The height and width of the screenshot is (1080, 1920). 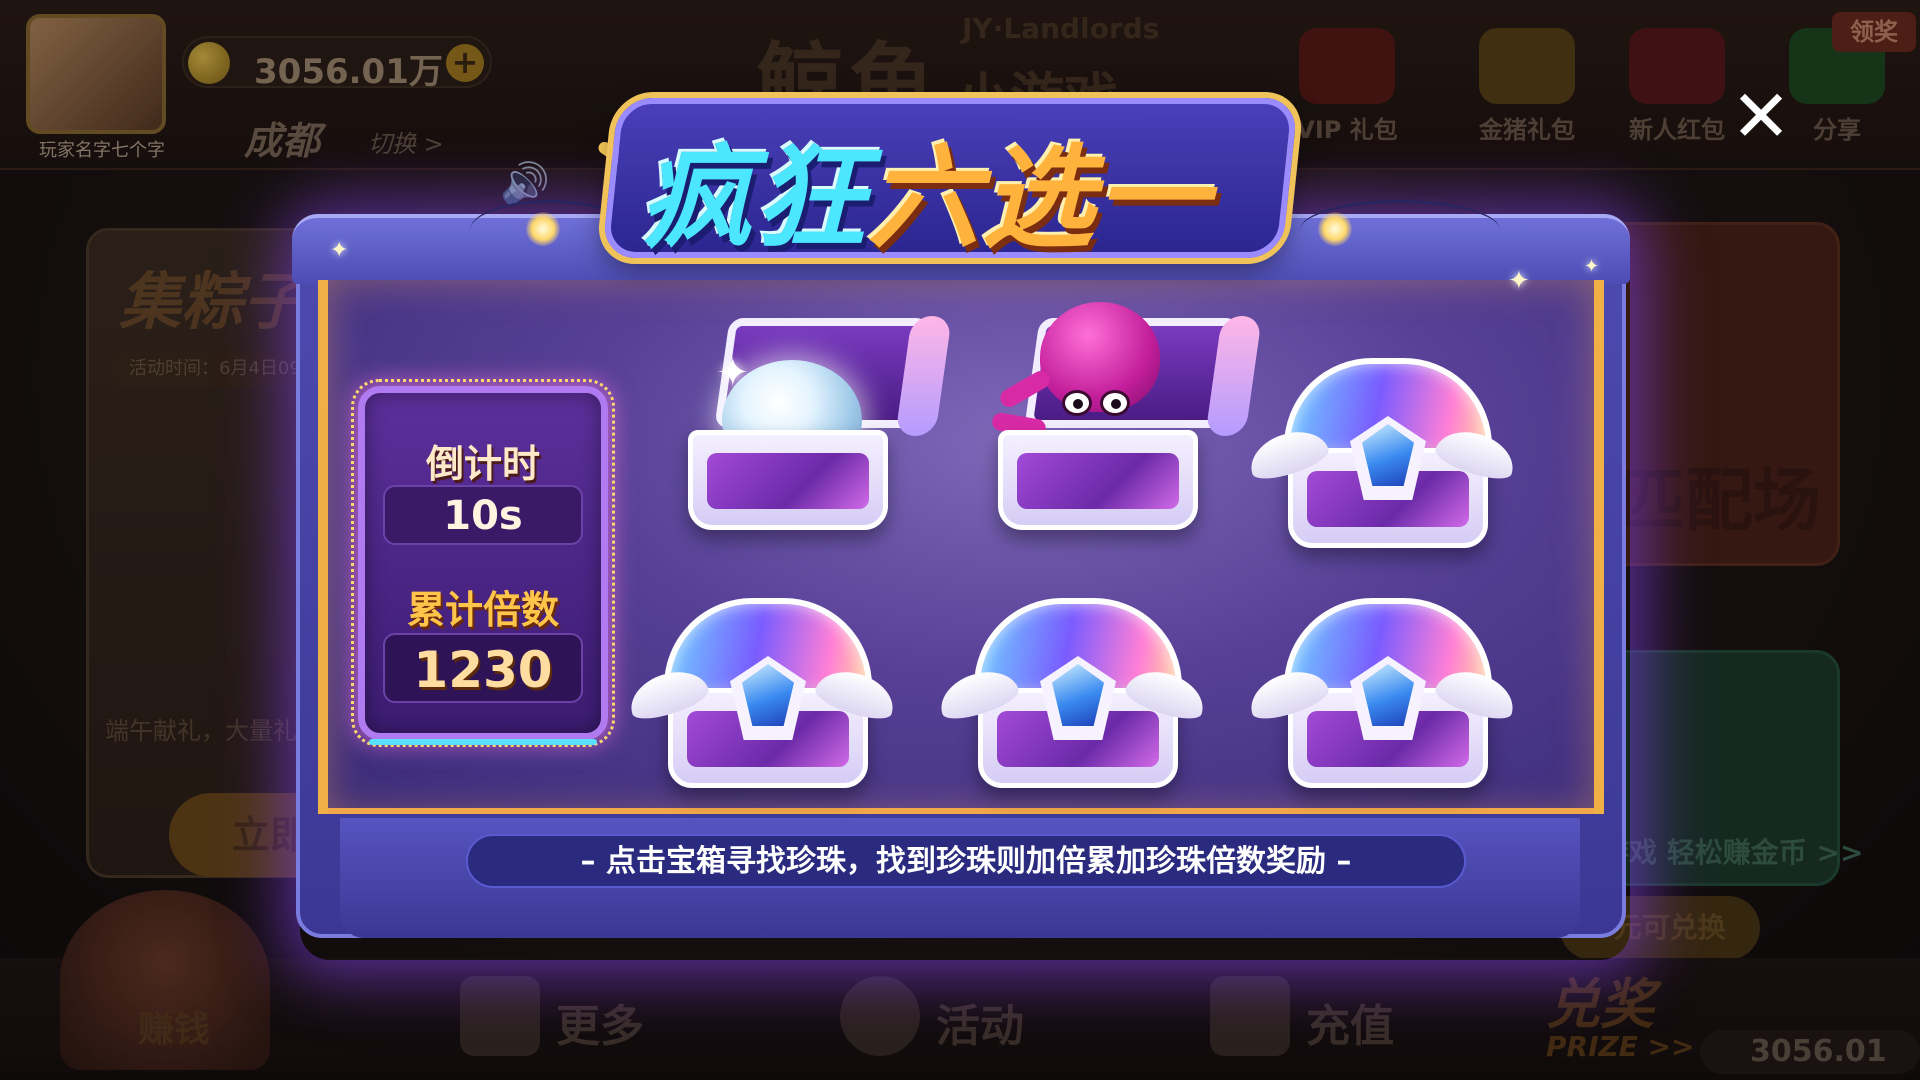 I want to click on multiplier-value: 1230, so click(x=483, y=670).